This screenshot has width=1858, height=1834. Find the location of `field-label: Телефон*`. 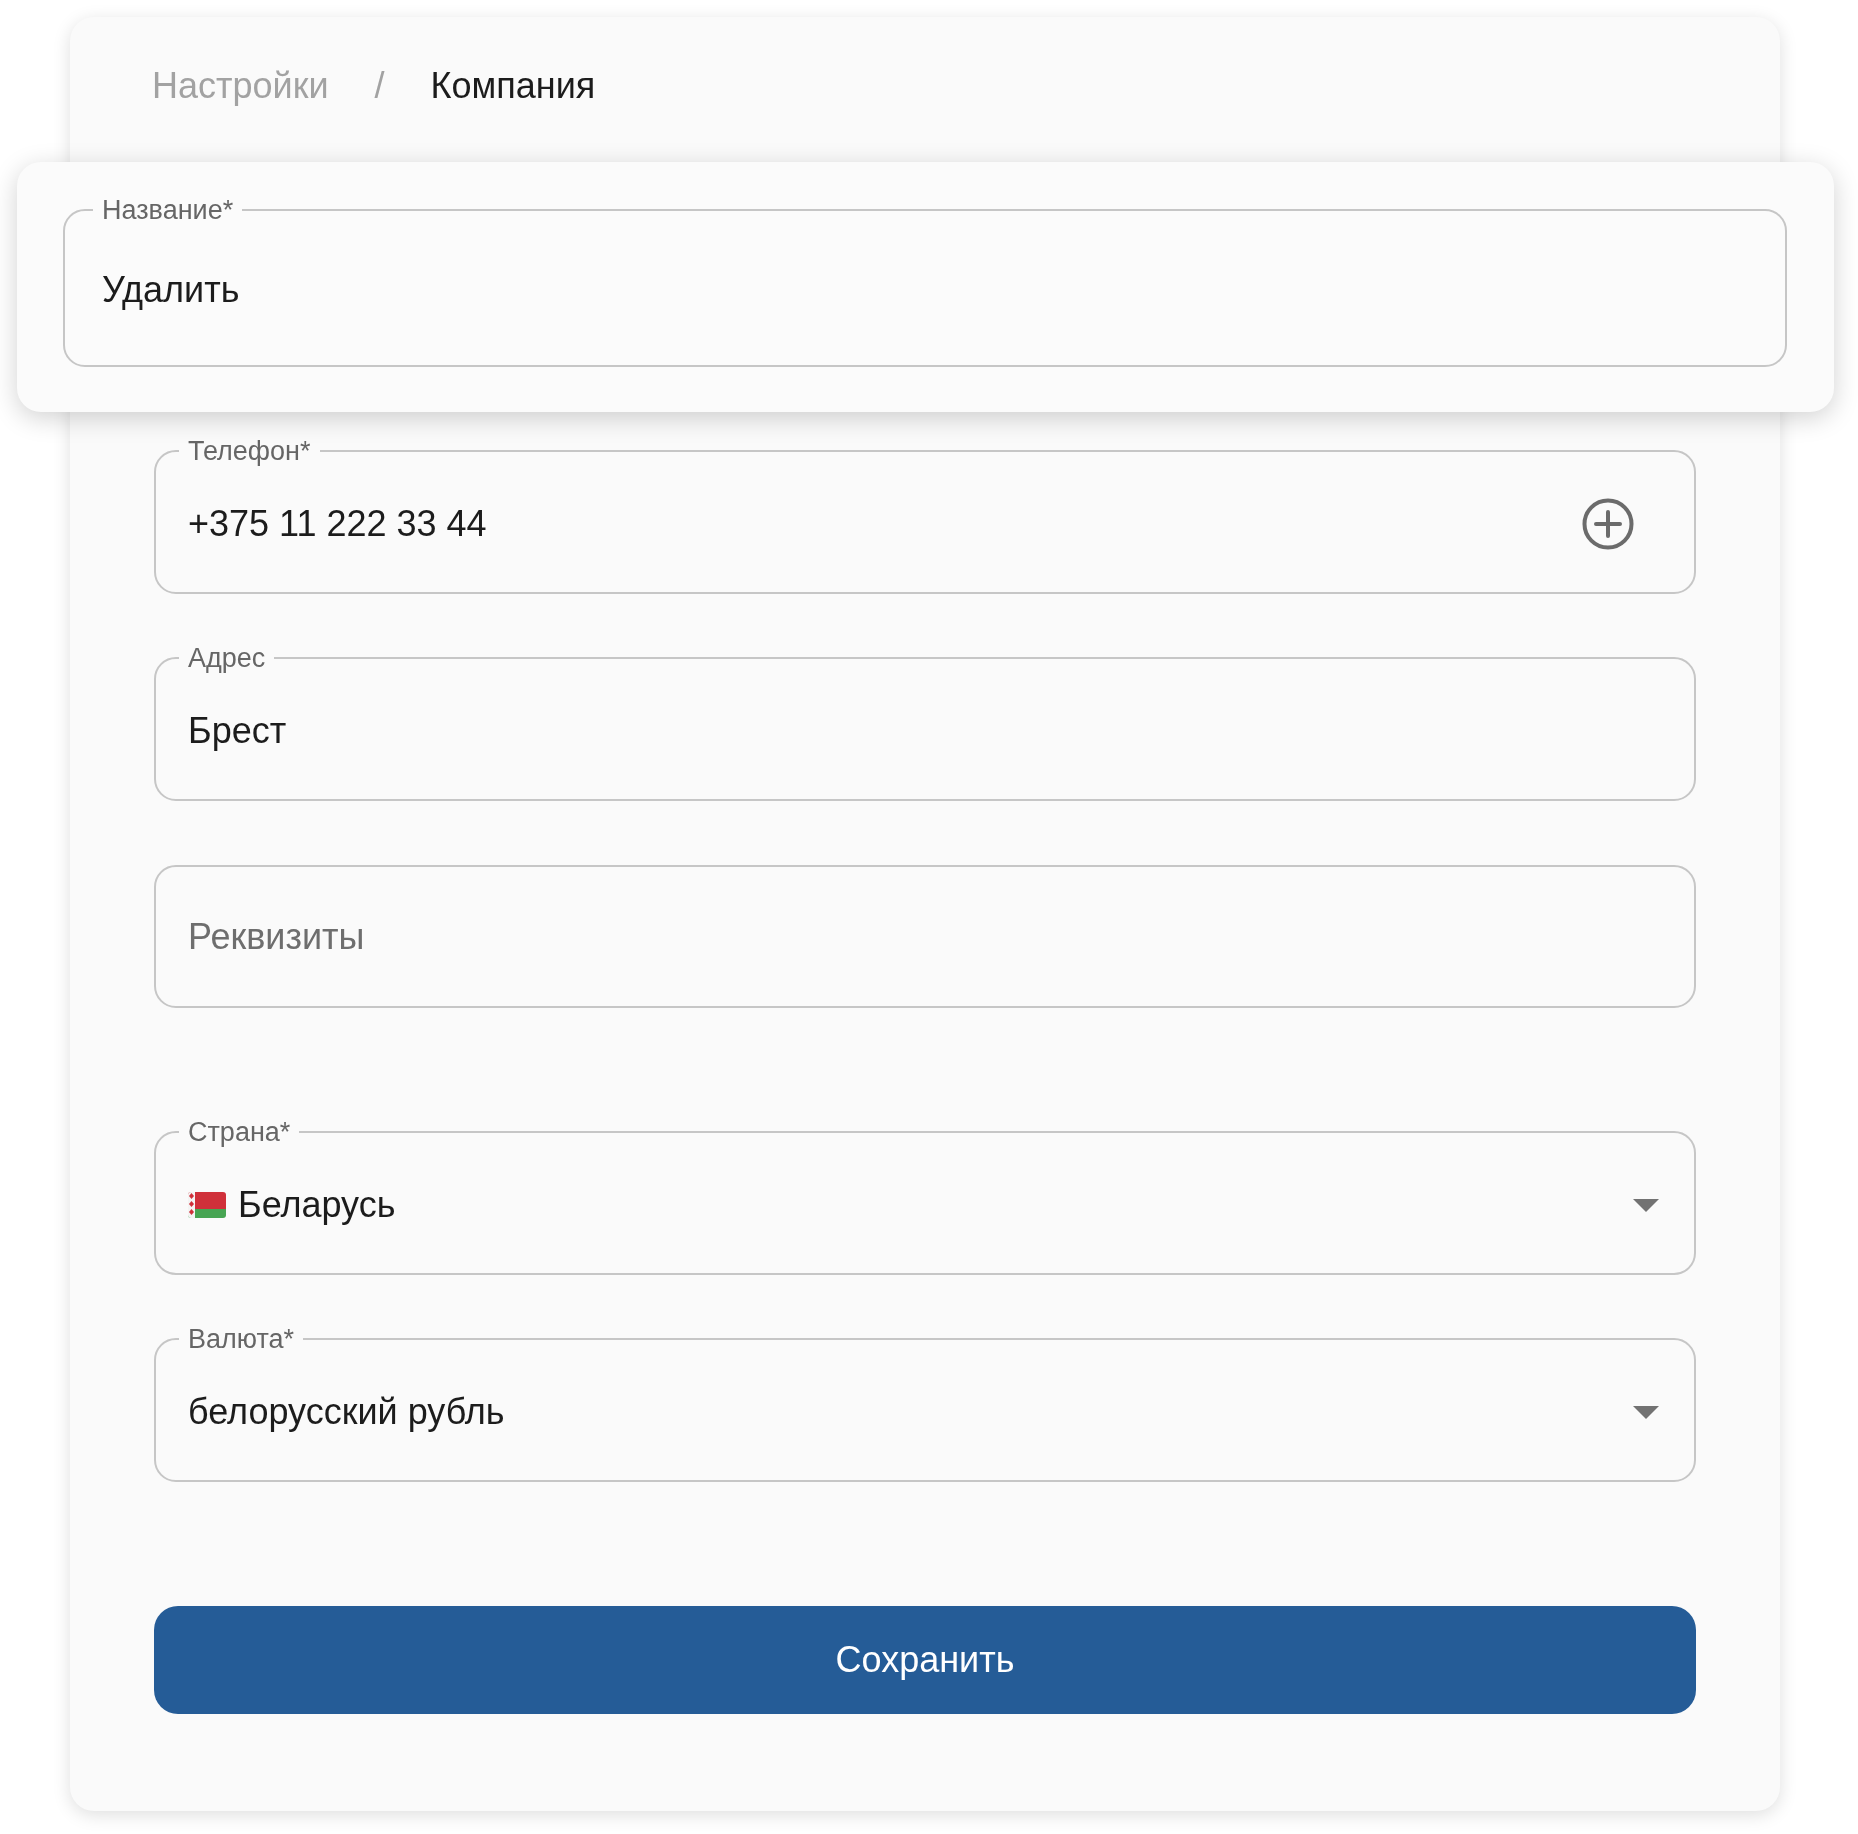

field-label: Телефон* is located at coordinates (249, 451).